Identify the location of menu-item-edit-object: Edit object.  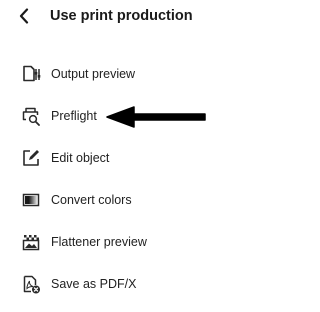
(125, 158).